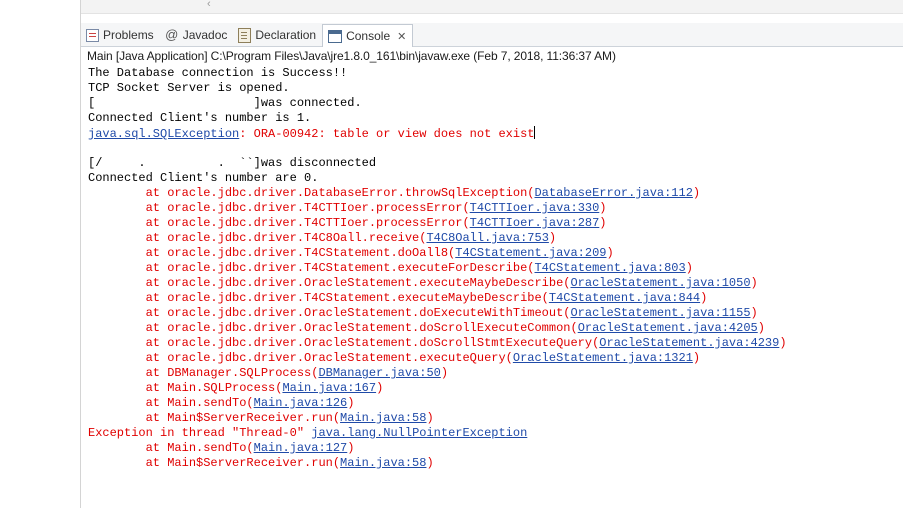 This screenshot has height=508, width=903. What do you see at coordinates (209, 5) in the screenshot?
I see `scroll-left-arrow-icon: ‹` at bounding box center [209, 5].